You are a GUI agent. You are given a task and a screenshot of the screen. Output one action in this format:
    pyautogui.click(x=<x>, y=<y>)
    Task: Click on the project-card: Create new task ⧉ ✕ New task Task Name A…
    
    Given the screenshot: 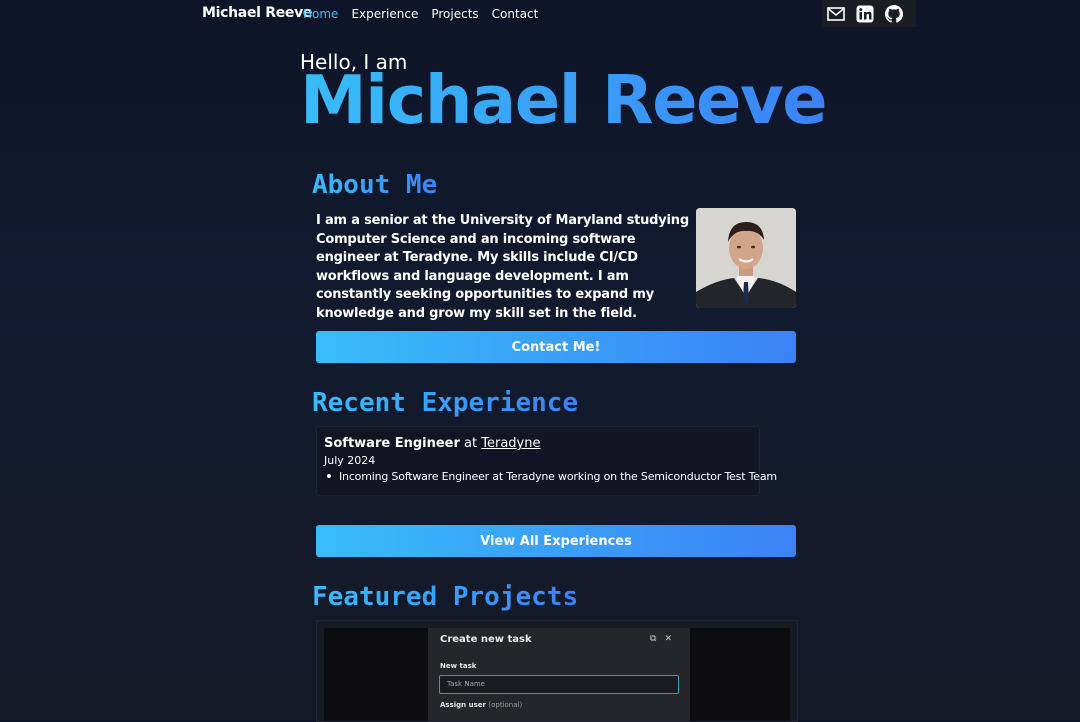 What is the action you would take?
    pyautogui.click(x=557, y=671)
    